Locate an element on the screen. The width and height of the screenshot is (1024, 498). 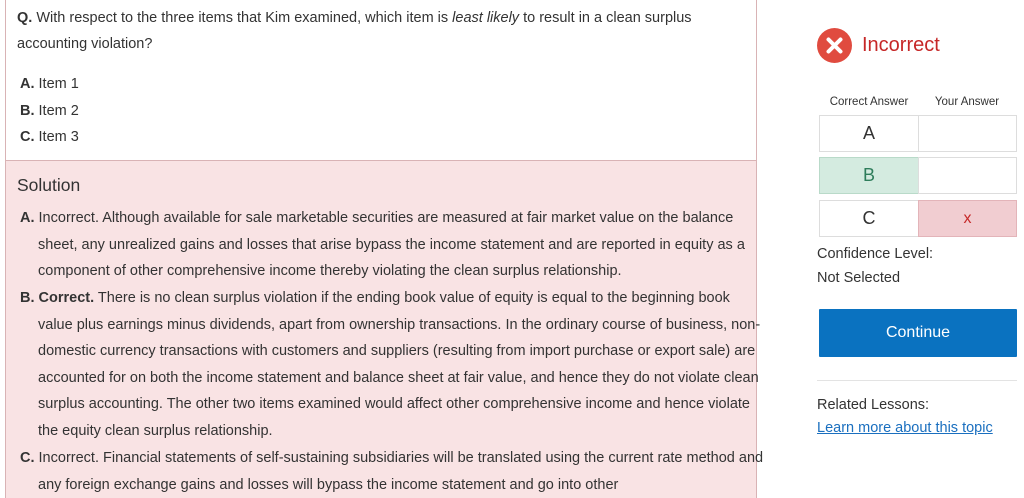
correct-answer-cell-b: B is located at coordinates (869, 175).